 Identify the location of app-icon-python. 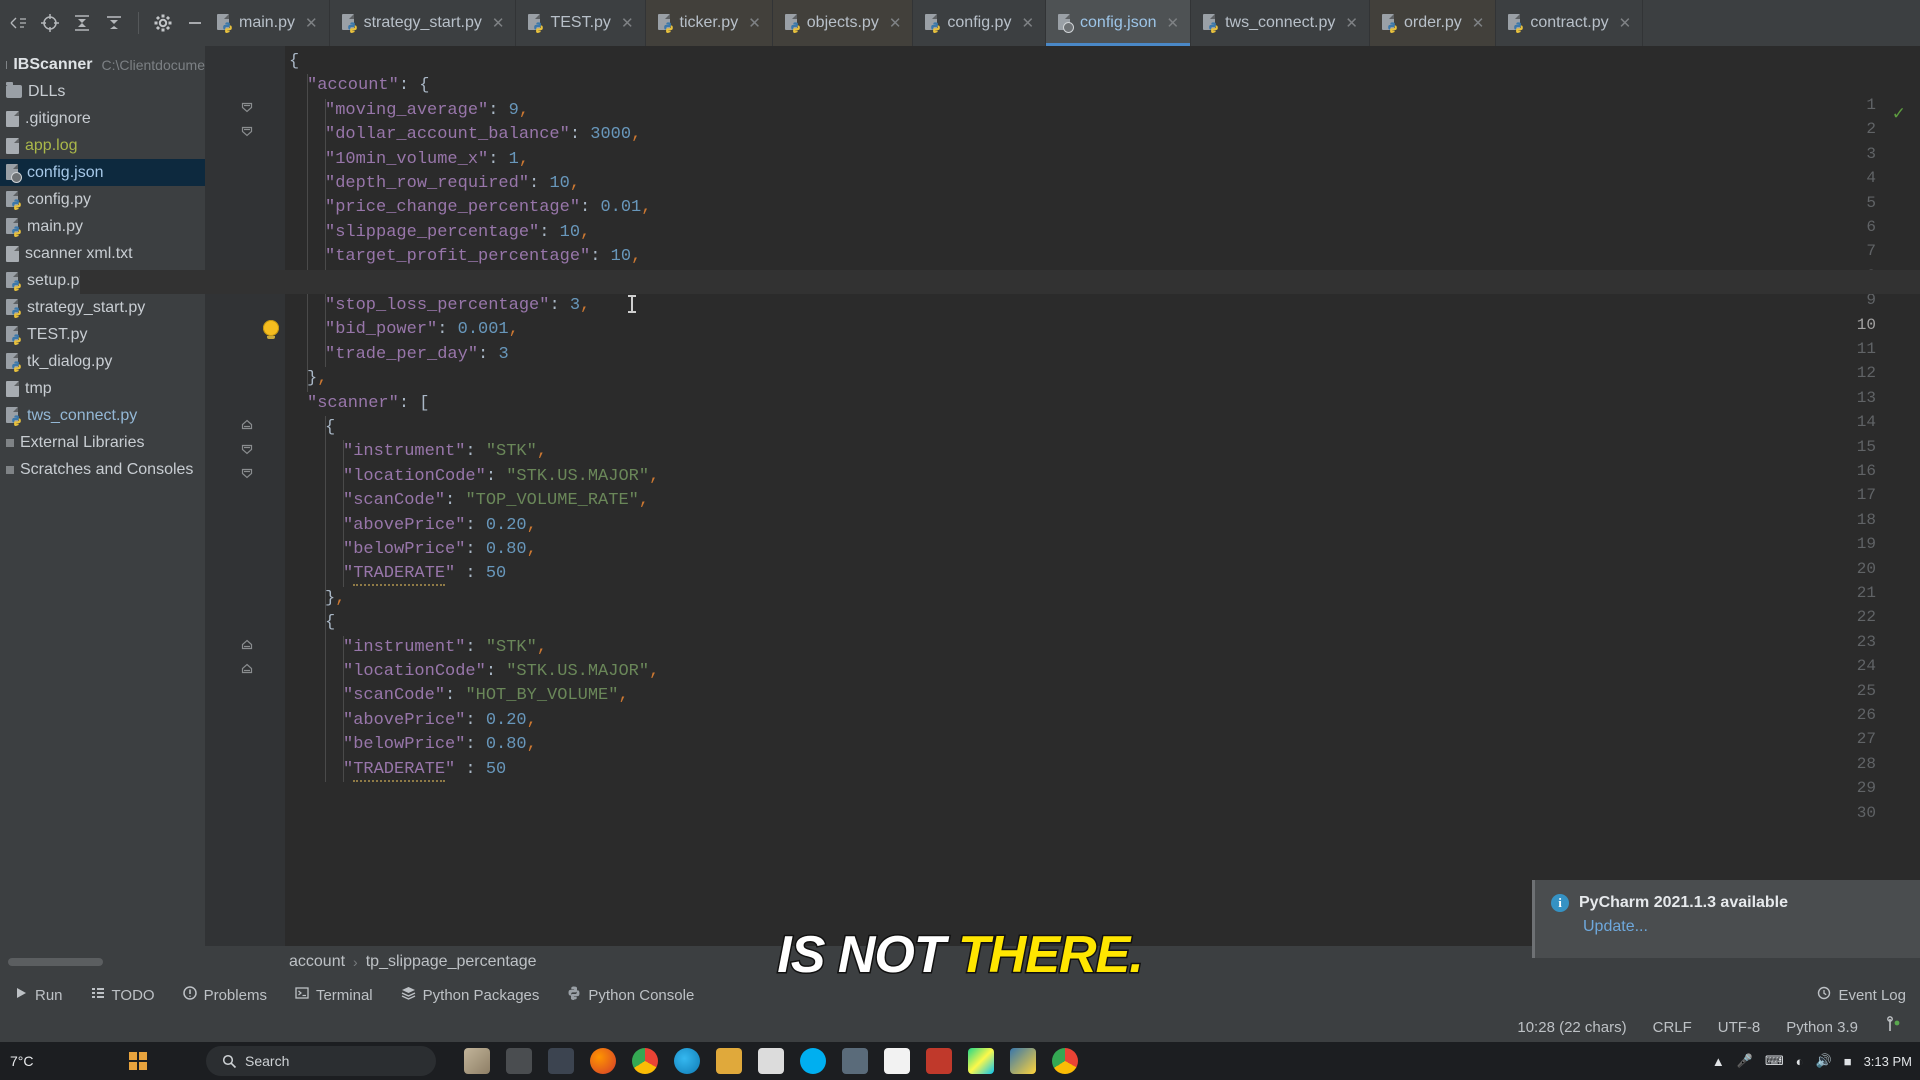
(1023, 1061).